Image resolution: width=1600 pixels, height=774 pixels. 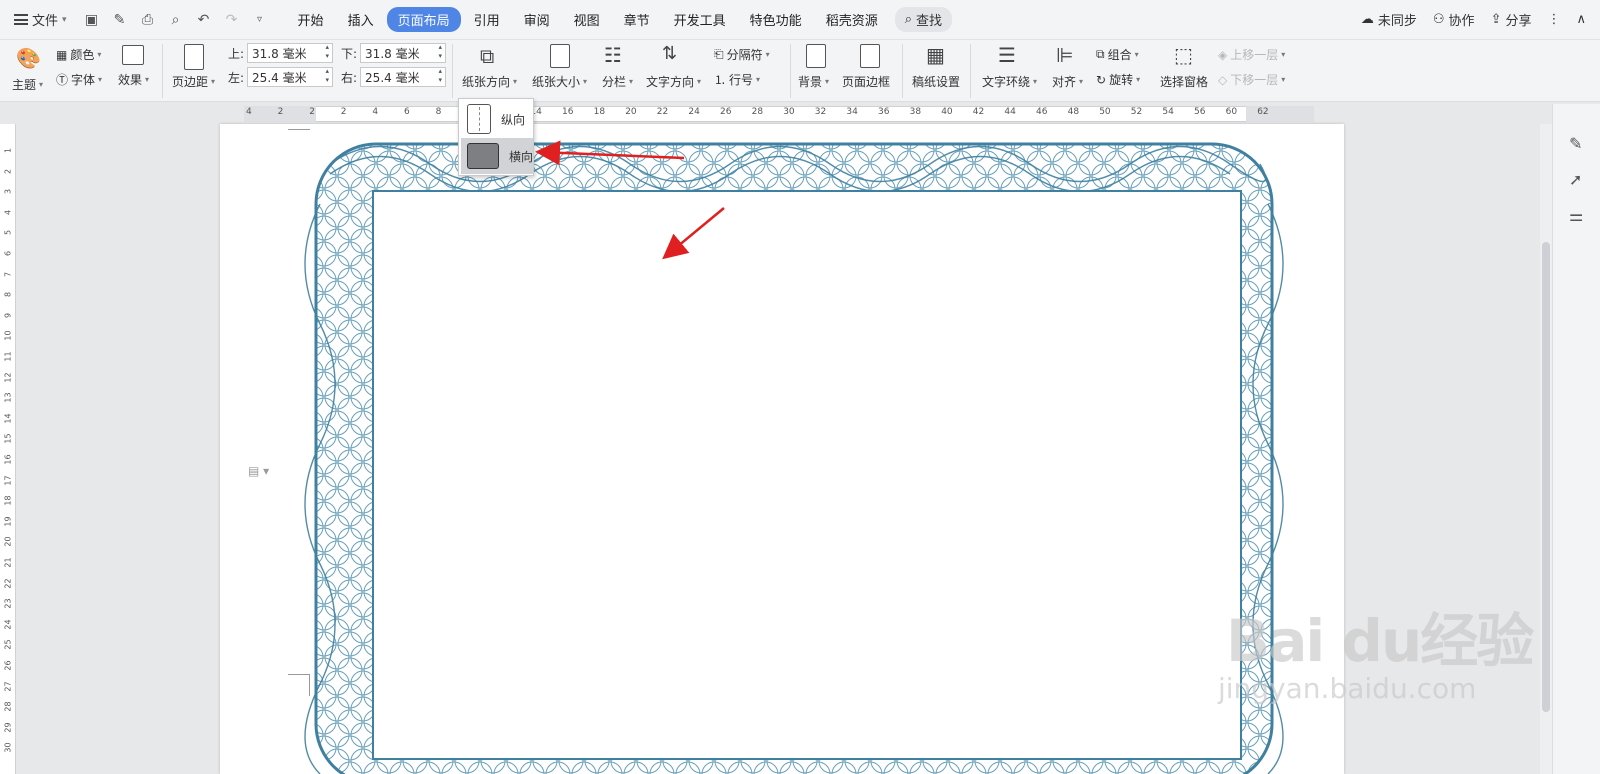 I want to click on ruler-tick-label: 23, so click(x=8, y=603).